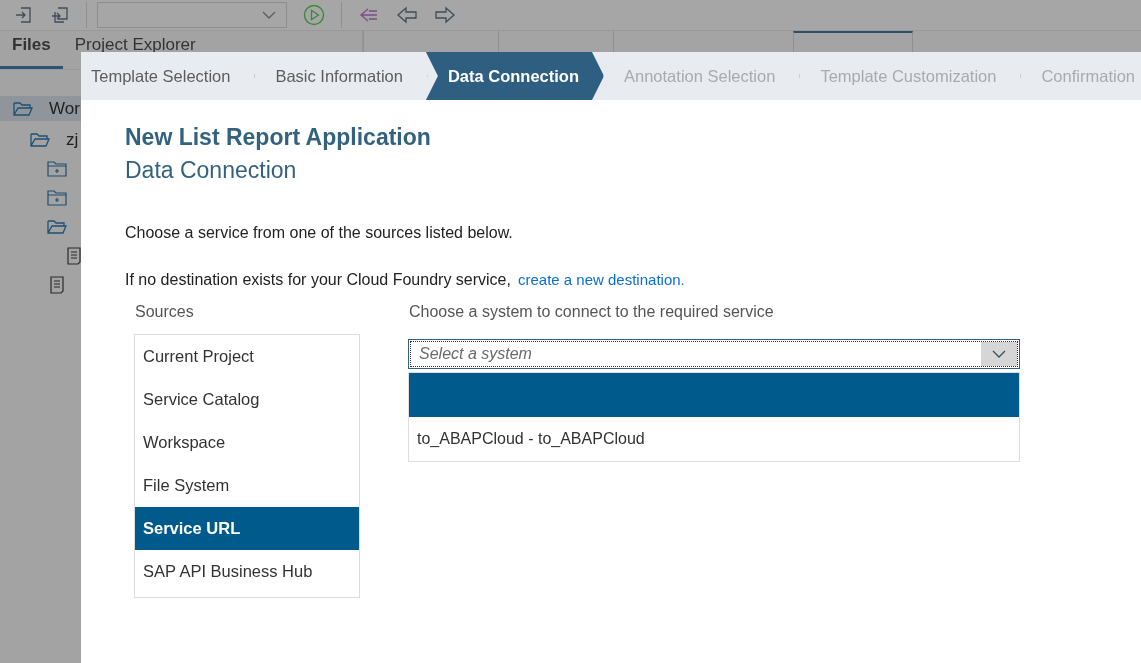 This screenshot has width=1141, height=663. What do you see at coordinates (319, 233) in the screenshot?
I see `instruction-text: Choose a service from one of the sources listed below.` at bounding box center [319, 233].